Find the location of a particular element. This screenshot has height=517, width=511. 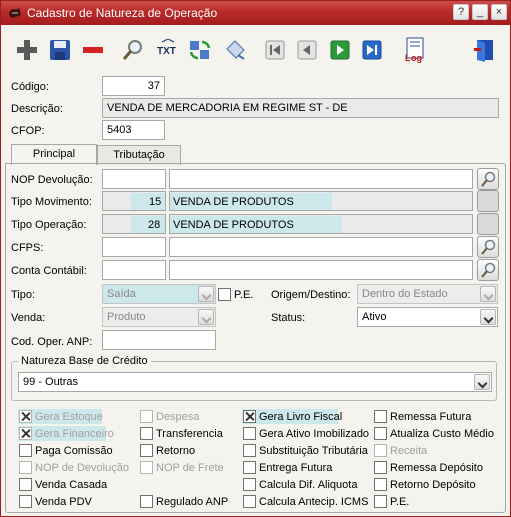

natureza-group-title: Natureza Base de Crédito is located at coordinates (84, 361).